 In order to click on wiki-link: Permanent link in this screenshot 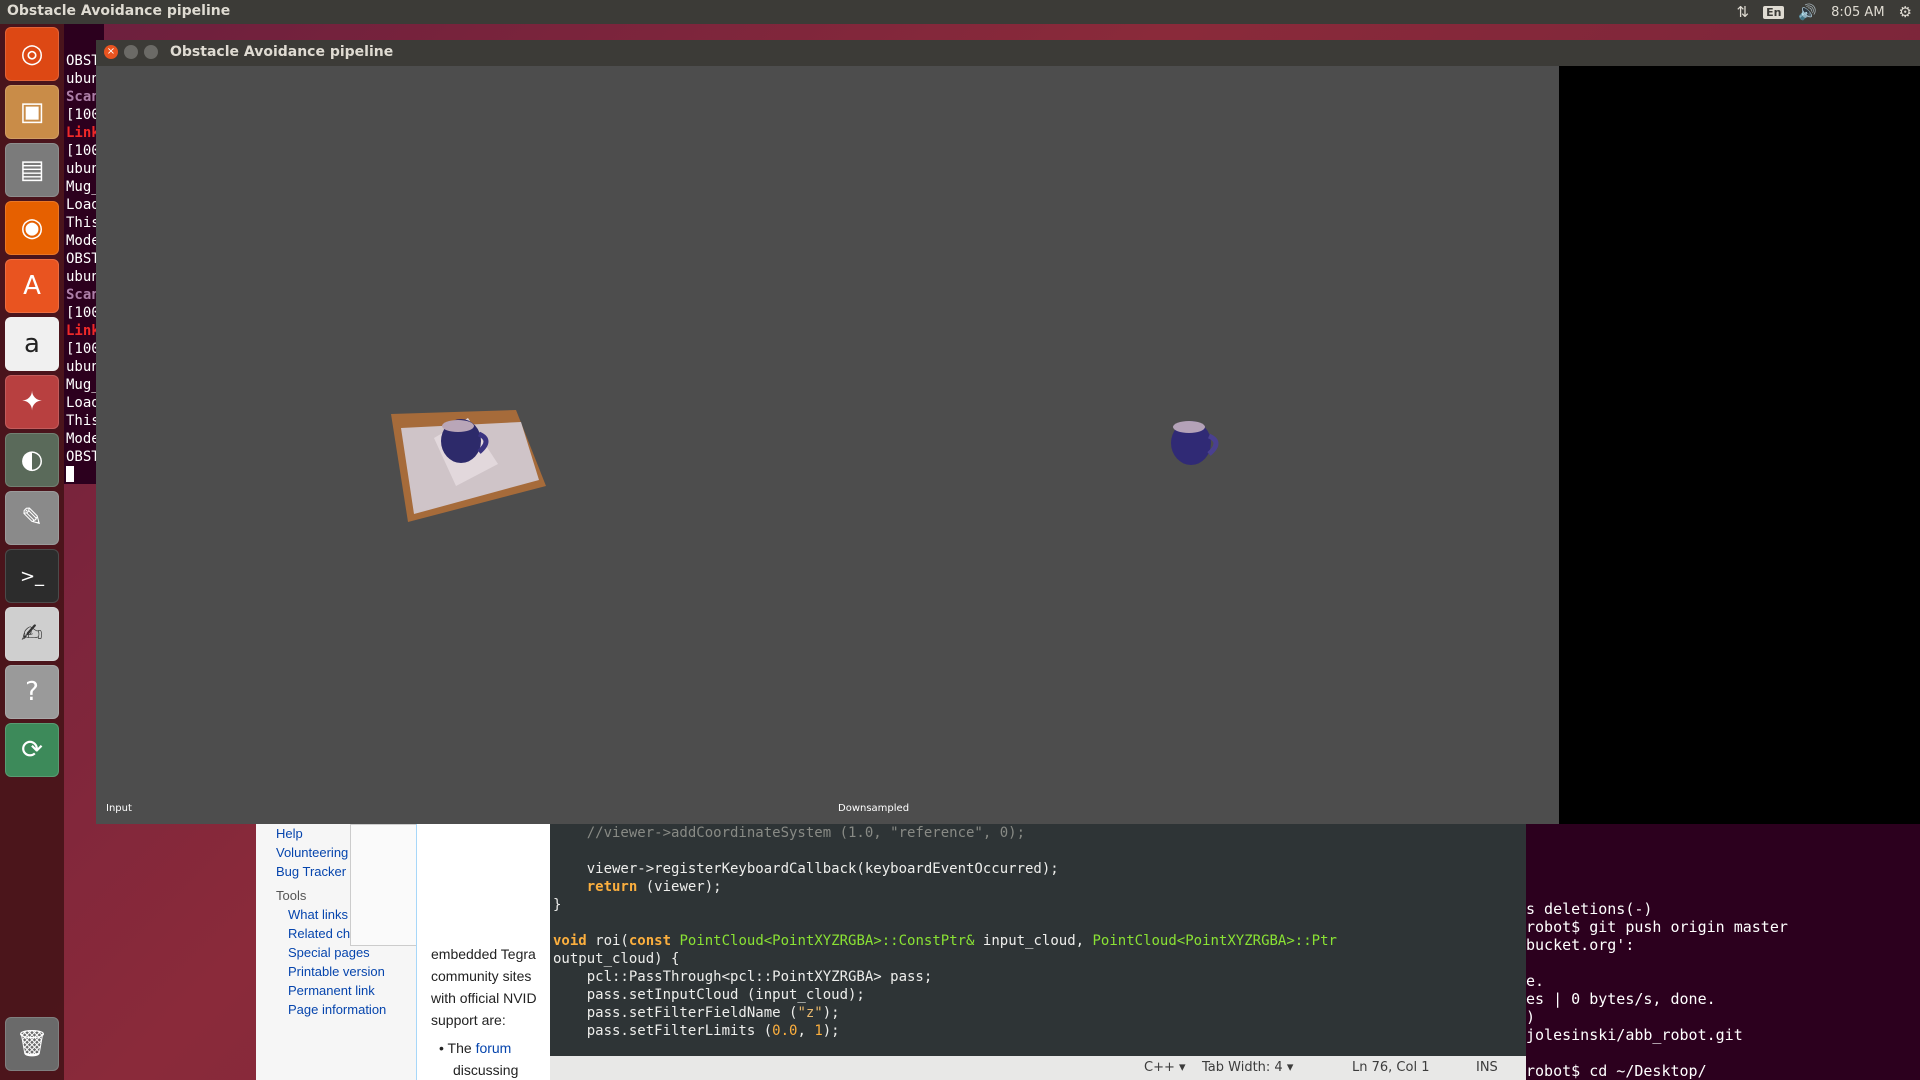, I will do `click(337, 990)`.